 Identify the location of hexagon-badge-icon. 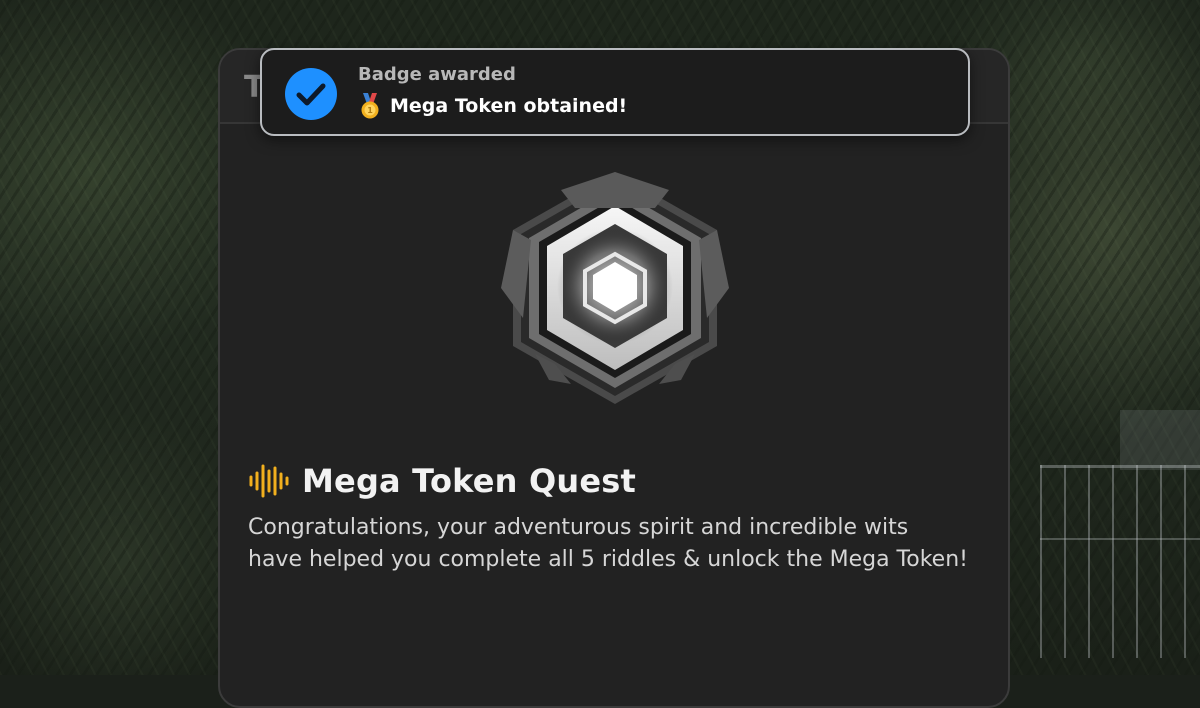
(615, 288).